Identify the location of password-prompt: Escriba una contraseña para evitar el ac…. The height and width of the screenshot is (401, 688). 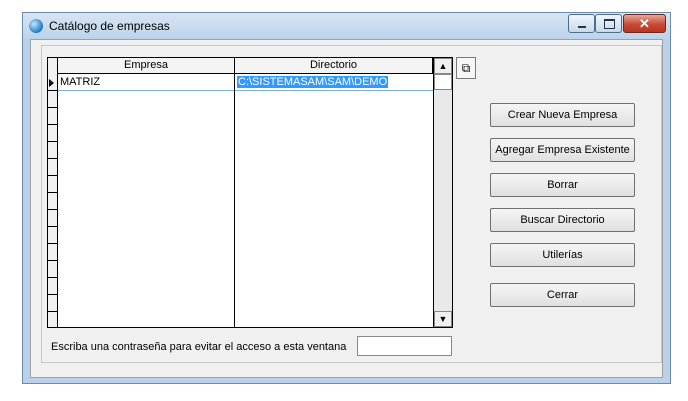
(199, 347).